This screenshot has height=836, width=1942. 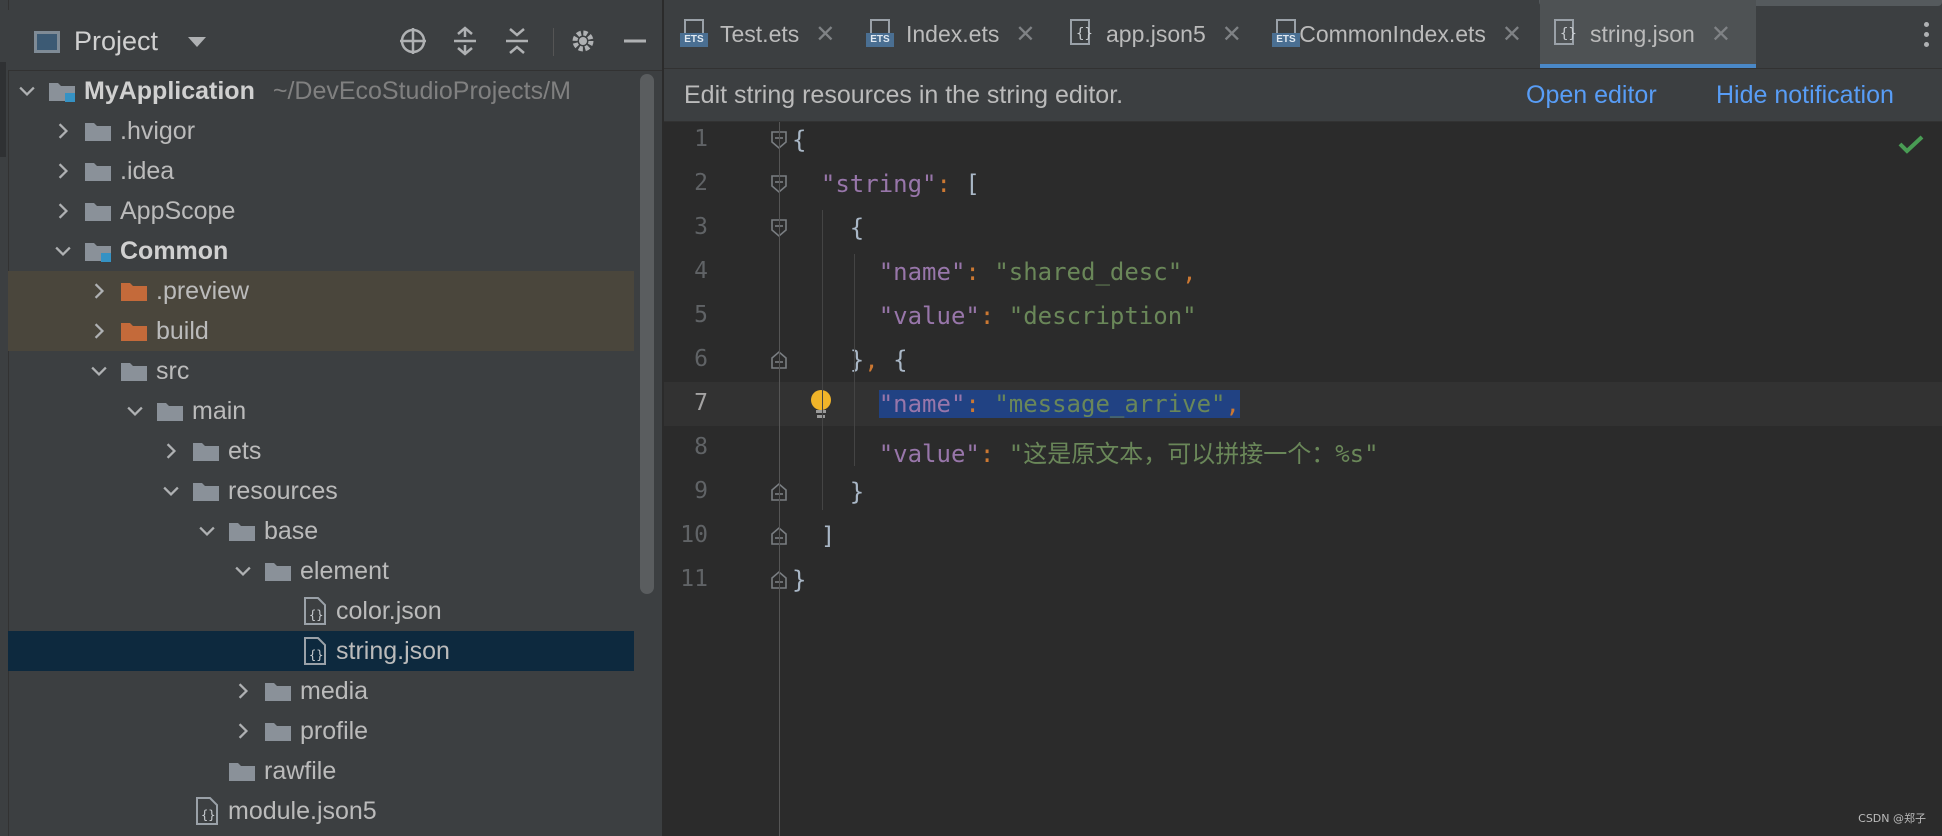 What do you see at coordinates (1303, 360) in the screenshot?
I see `code-line: 6 }, {` at bounding box center [1303, 360].